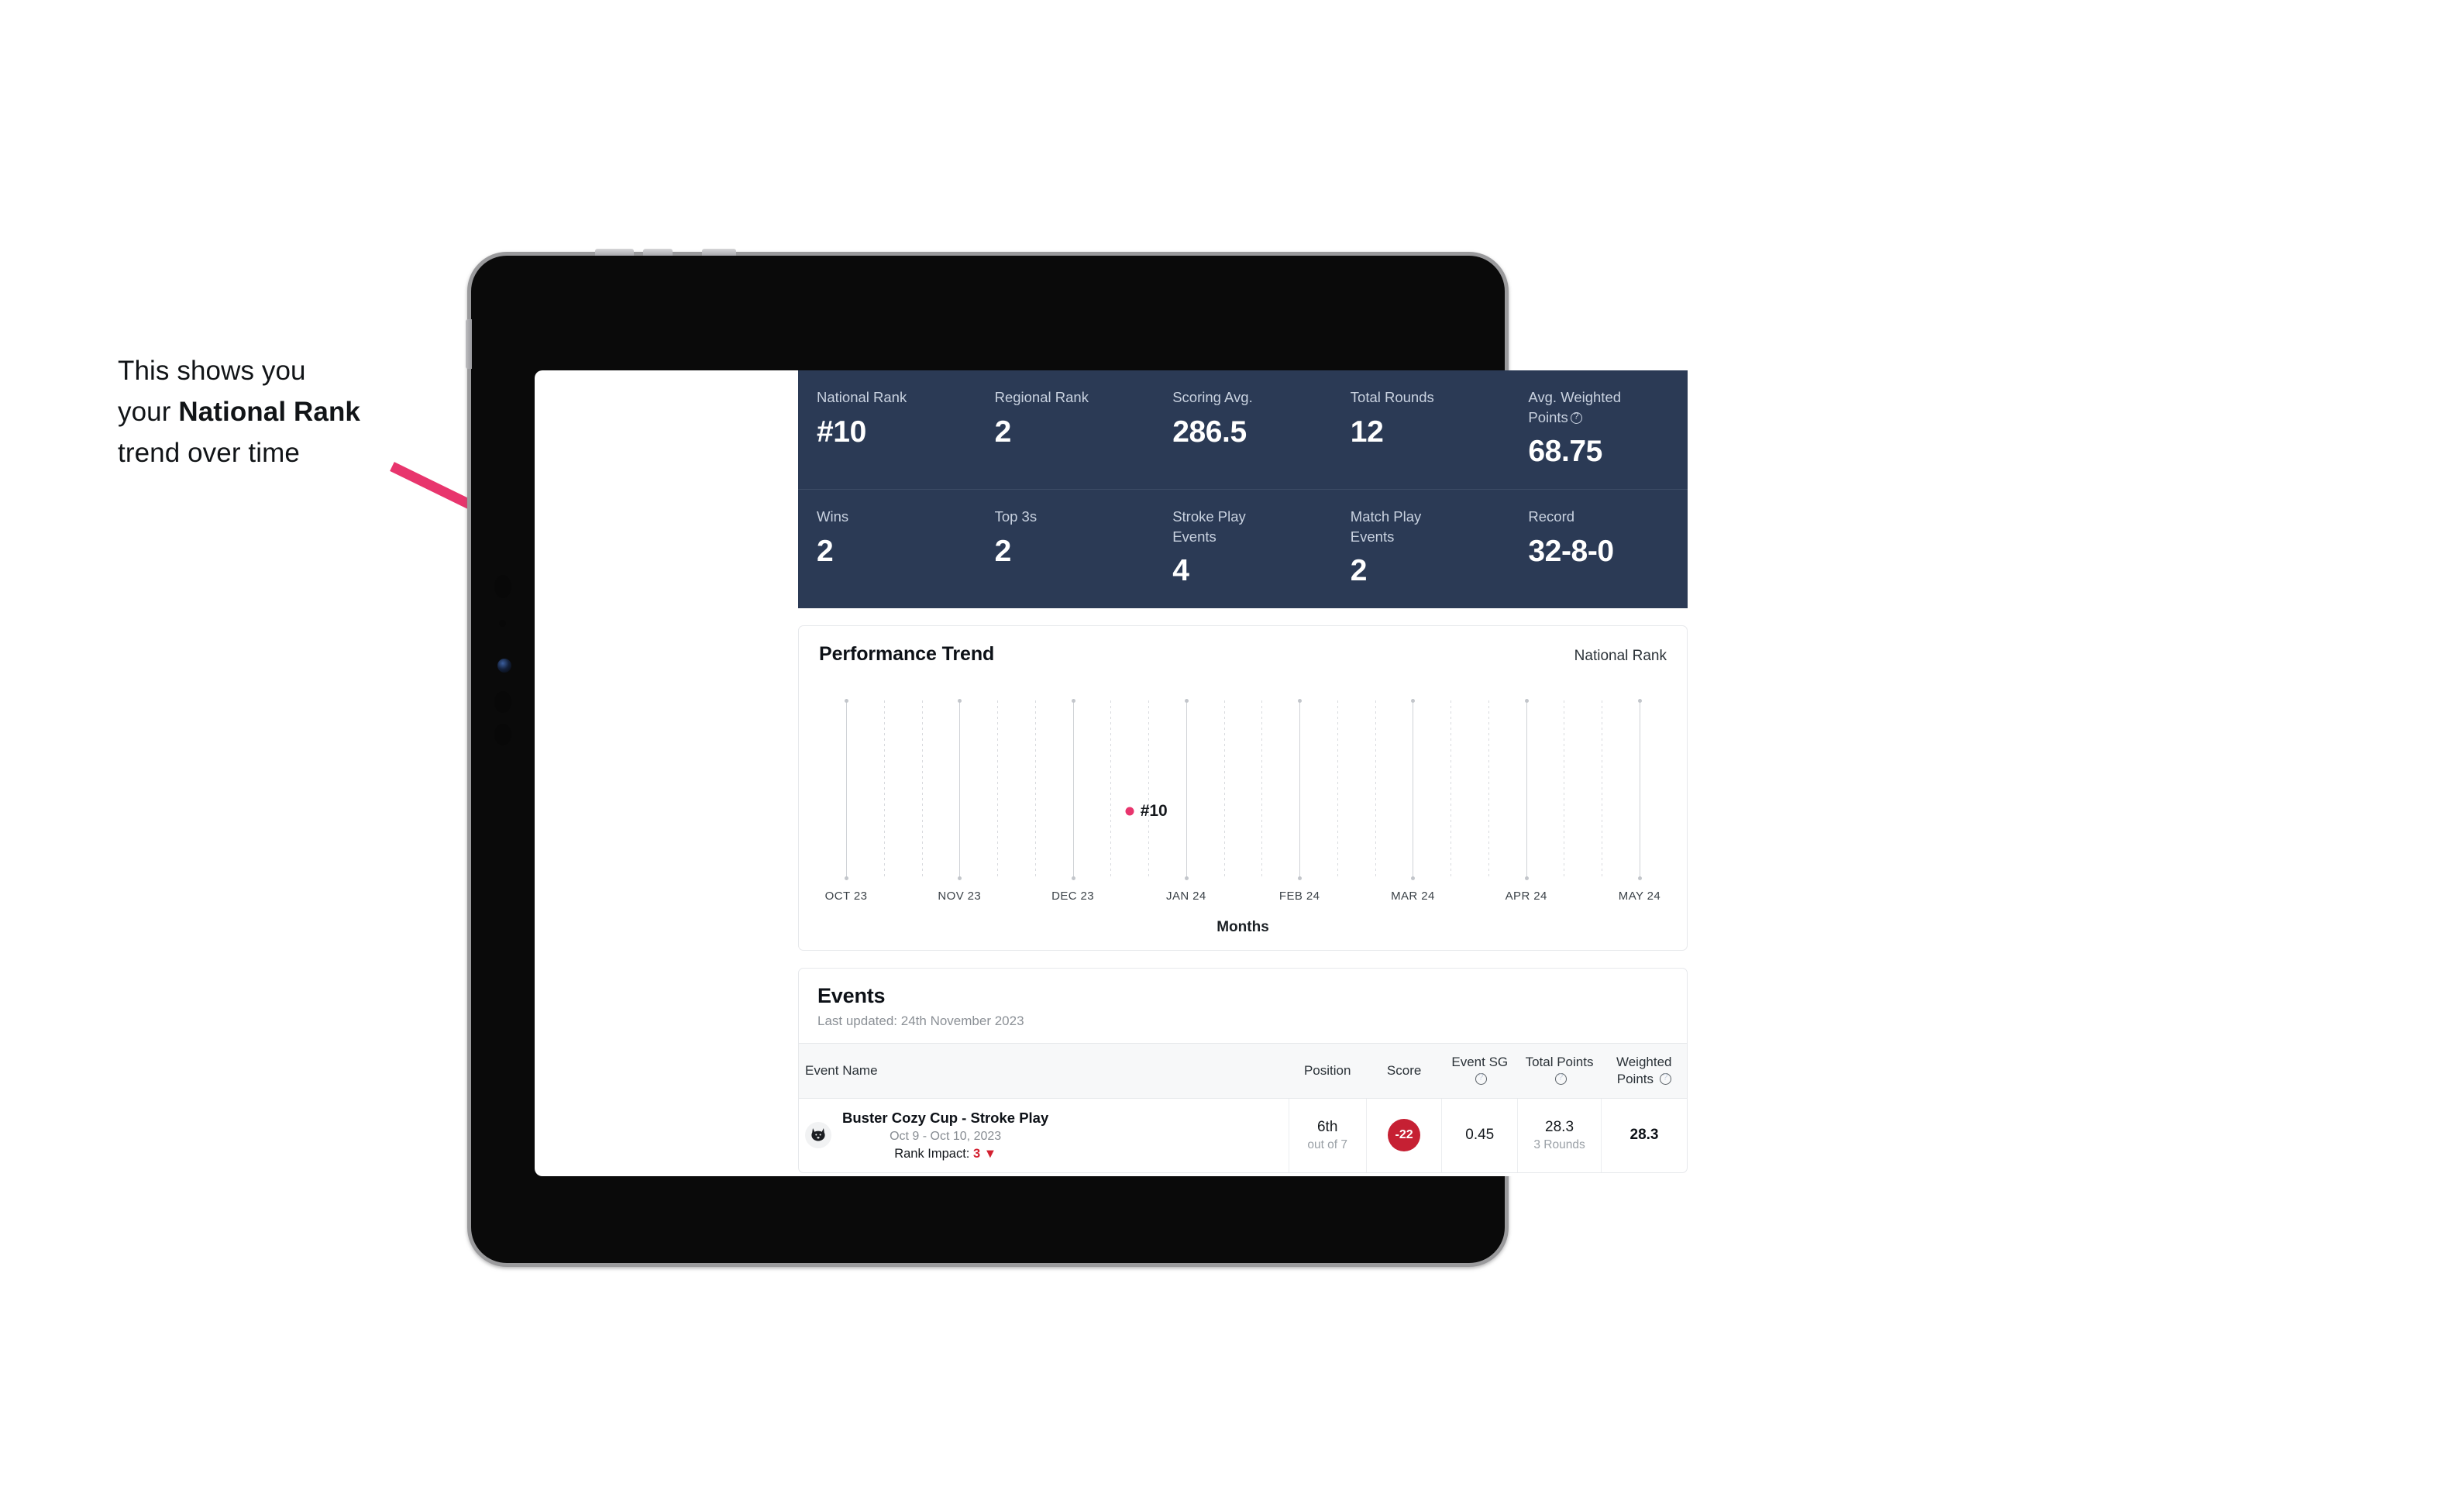 The height and width of the screenshot is (1497, 2464). What do you see at coordinates (1327, 1144) in the screenshot?
I see `position-field-size: out of 7` at bounding box center [1327, 1144].